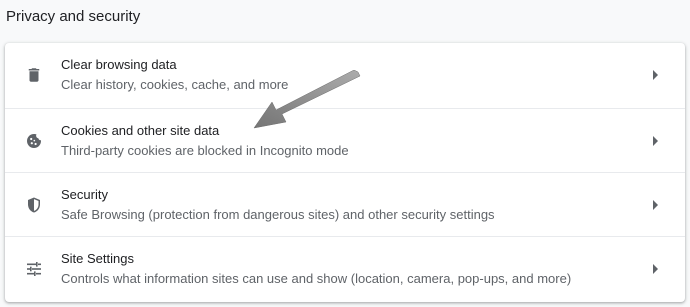 Image resolution: width=690 pixels, height=307 pixels. I want to click on row-label: Cookies and other site data, so click(140, 130).